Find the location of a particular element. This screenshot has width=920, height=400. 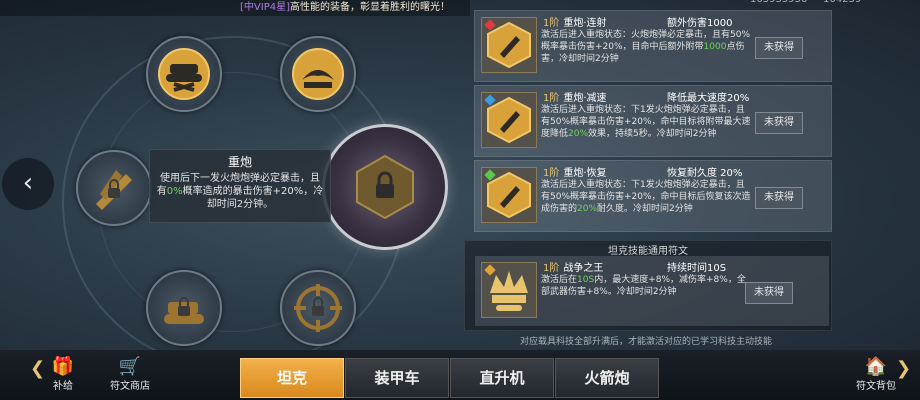

top-currency: 163933936 104259 is located at coordinates (805, 2).